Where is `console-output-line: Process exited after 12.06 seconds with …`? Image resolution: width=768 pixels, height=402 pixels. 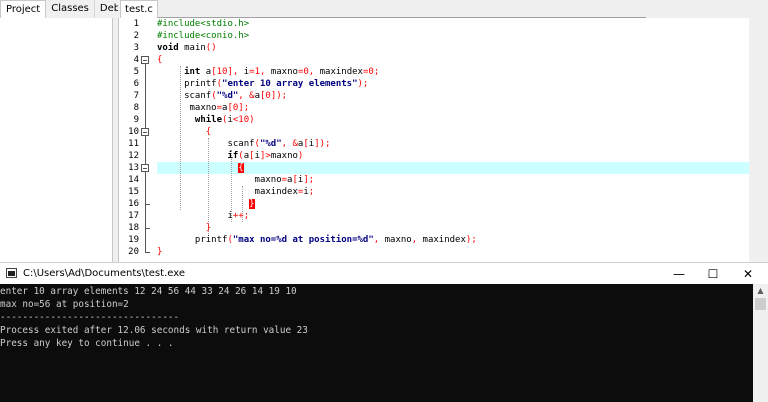 console-output-line: Process exited after 12.06 seconds with … is located at coordinates (154, 330).